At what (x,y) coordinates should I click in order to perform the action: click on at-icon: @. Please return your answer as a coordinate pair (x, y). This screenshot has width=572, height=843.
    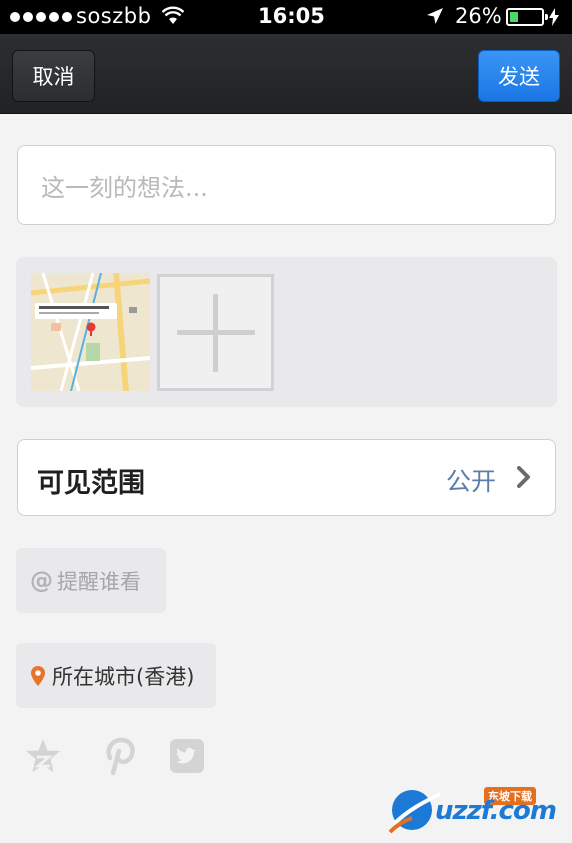
    Looking at the image, I should click on (41, 580).